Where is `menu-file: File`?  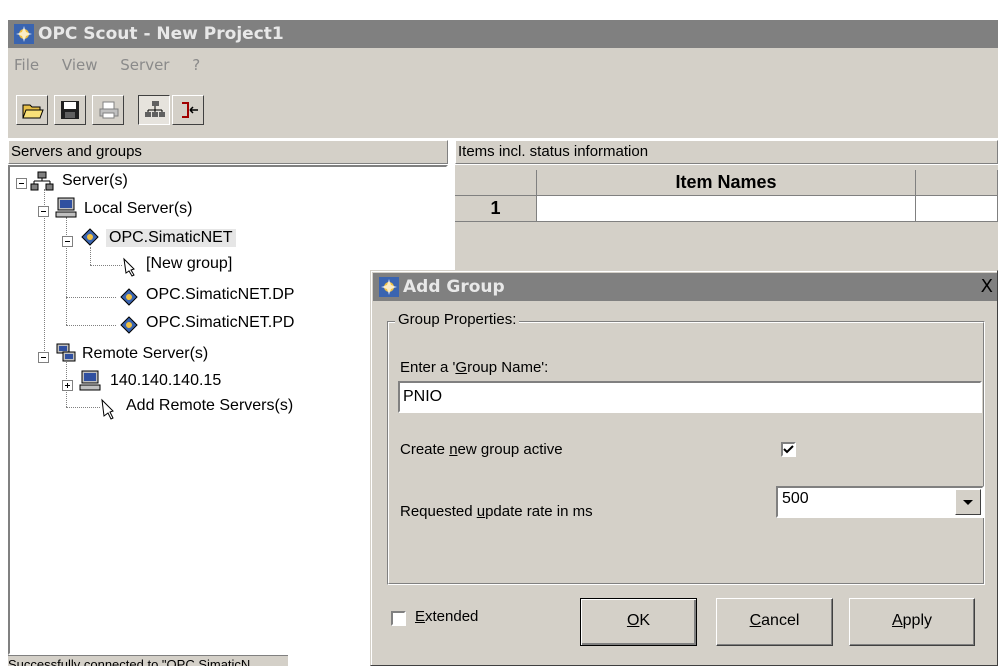
menu-file: File is located at coordinates (26, 65).